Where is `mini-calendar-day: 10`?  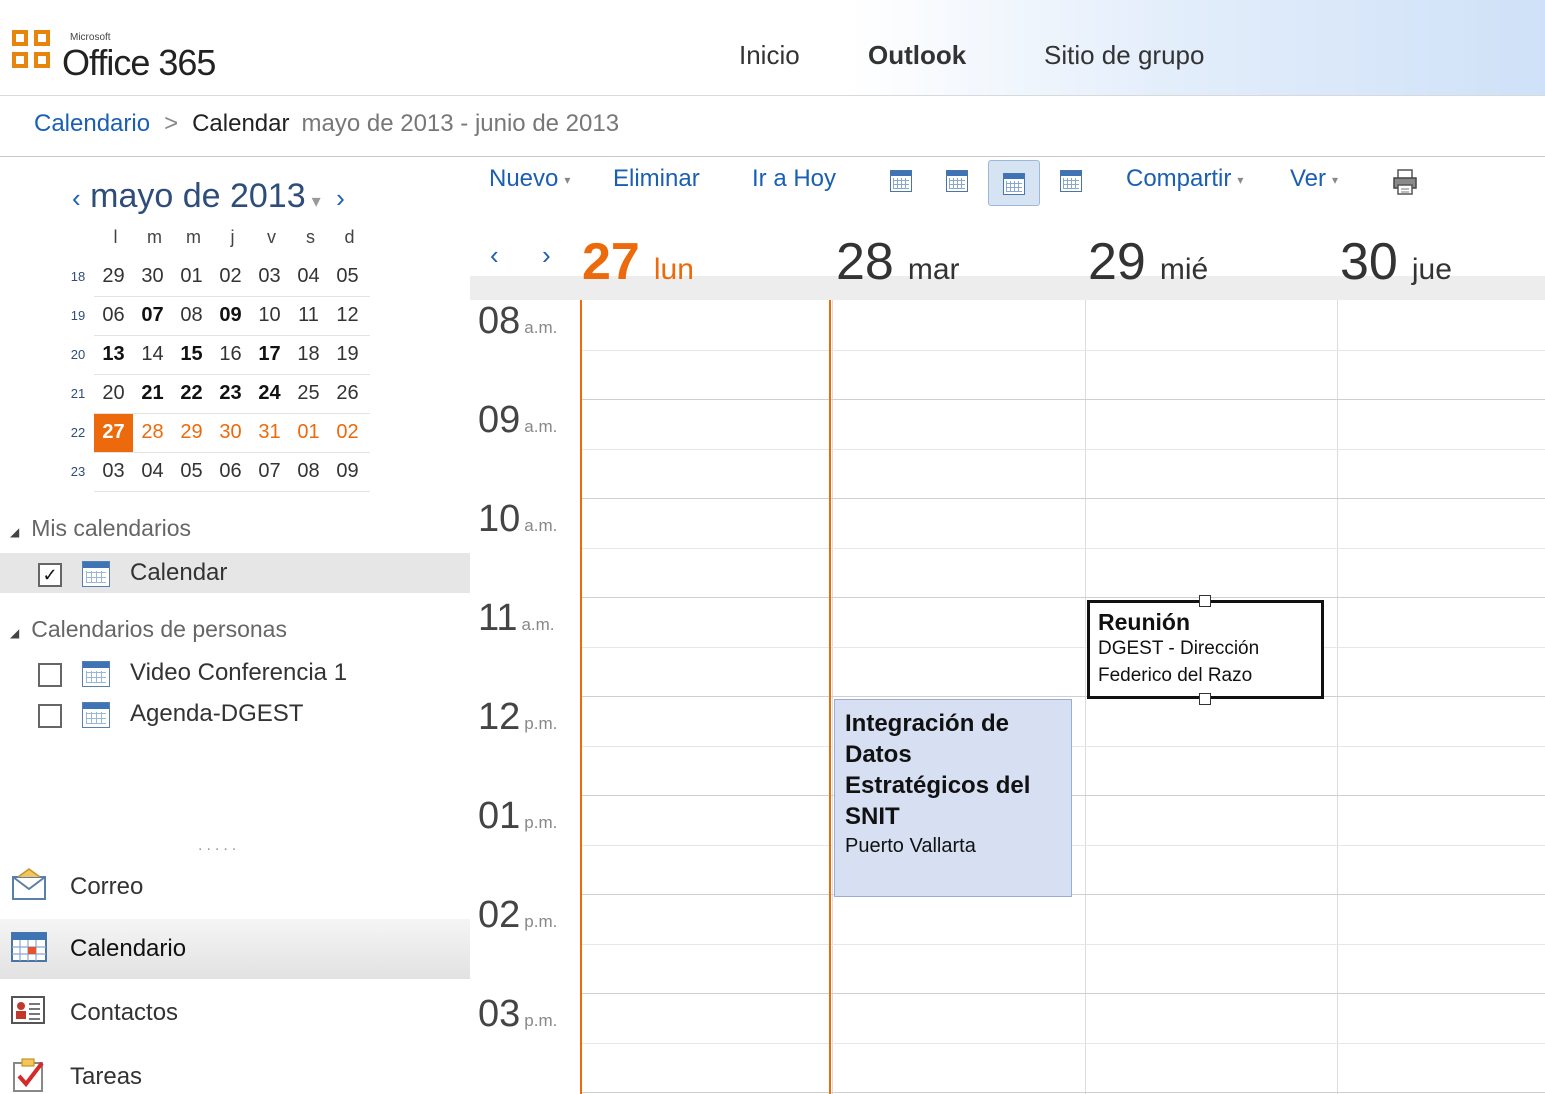 mini-calendar-day: 10 is located at coordinates (269, 315).